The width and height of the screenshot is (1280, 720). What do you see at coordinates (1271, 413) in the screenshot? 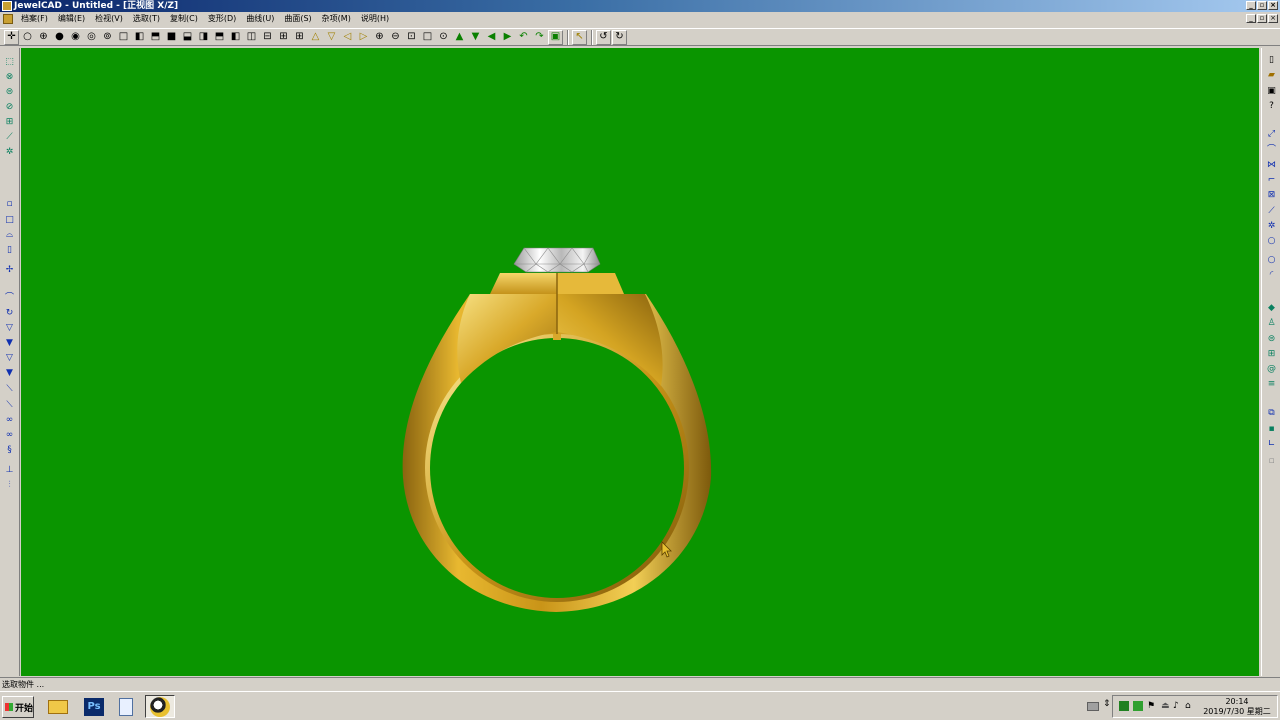
I see `layer-icon: ⧉` at bounding box center [1271, 413].